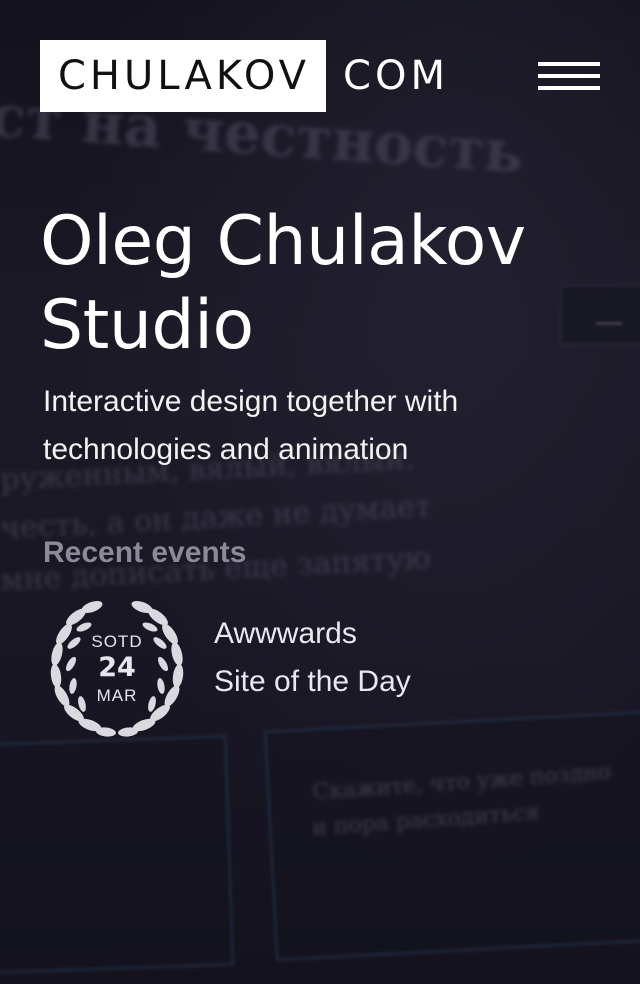 This screenshot has height=984, width=640. What do you see at coordinates (396, 76) in the screenshot?
I see `logo-tld: COM` at bounding box center [396, 76].